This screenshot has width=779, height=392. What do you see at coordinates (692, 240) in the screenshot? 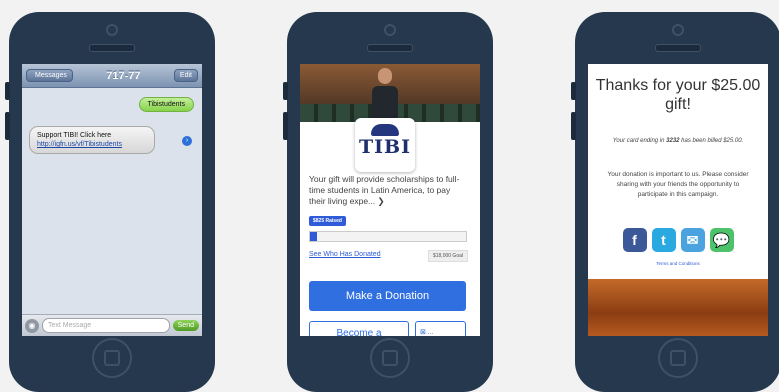
I see `email-icon: ✉` at bounding box center [692, 240].